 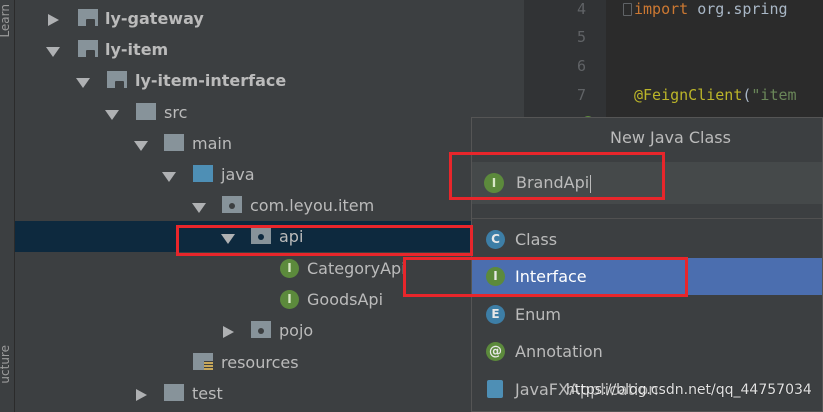 I want to click on annotation-string: "item, so click(x=774, y=95).